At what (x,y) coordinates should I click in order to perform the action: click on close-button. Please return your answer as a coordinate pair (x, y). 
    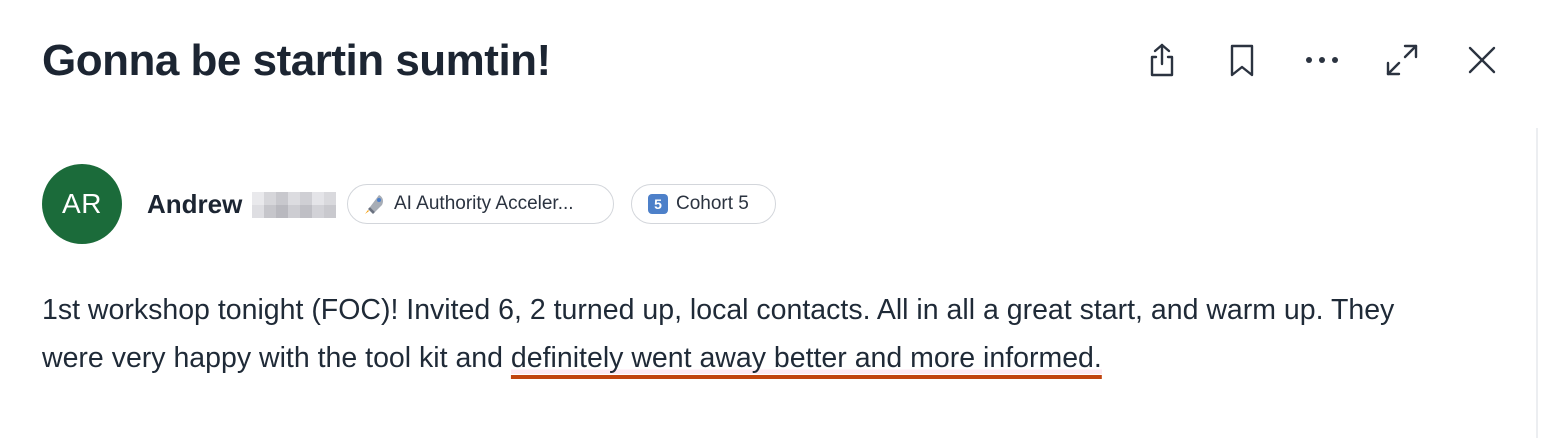
    Looking at the image, I should click on (1482, 60).